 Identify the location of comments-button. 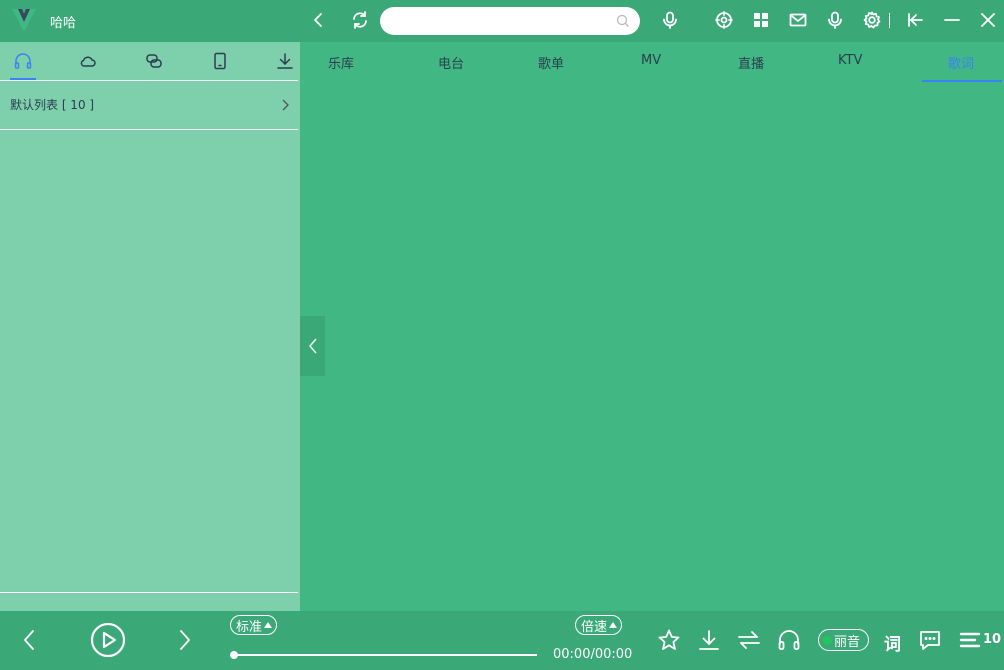
(930, 640).